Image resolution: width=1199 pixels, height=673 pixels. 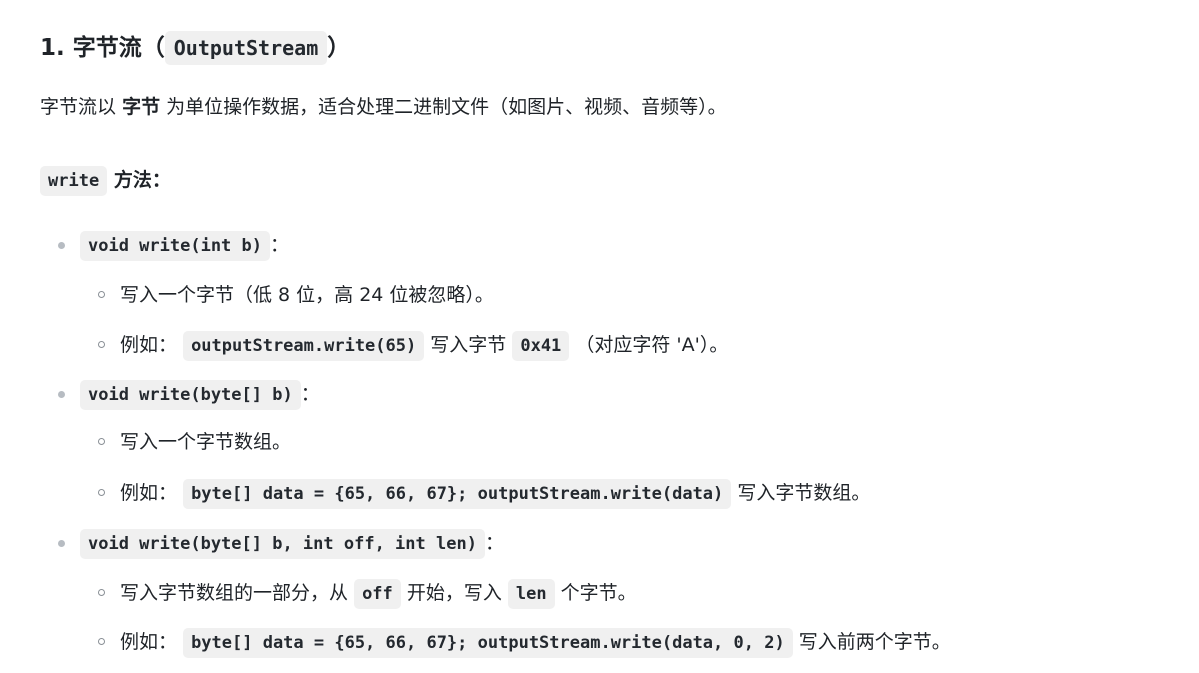 I want to click on sub-item-description: 写入字节数组的一部分，从 off 开始，写入 len 个字节。, so click(x=367, y=593).